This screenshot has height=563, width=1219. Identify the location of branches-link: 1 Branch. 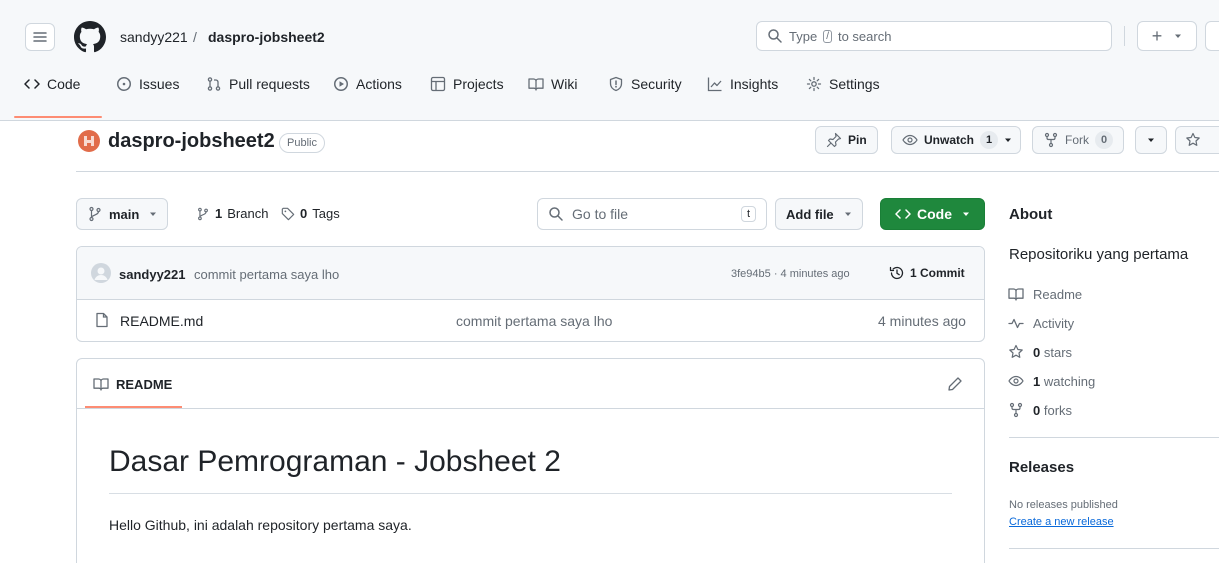
(232, 213).